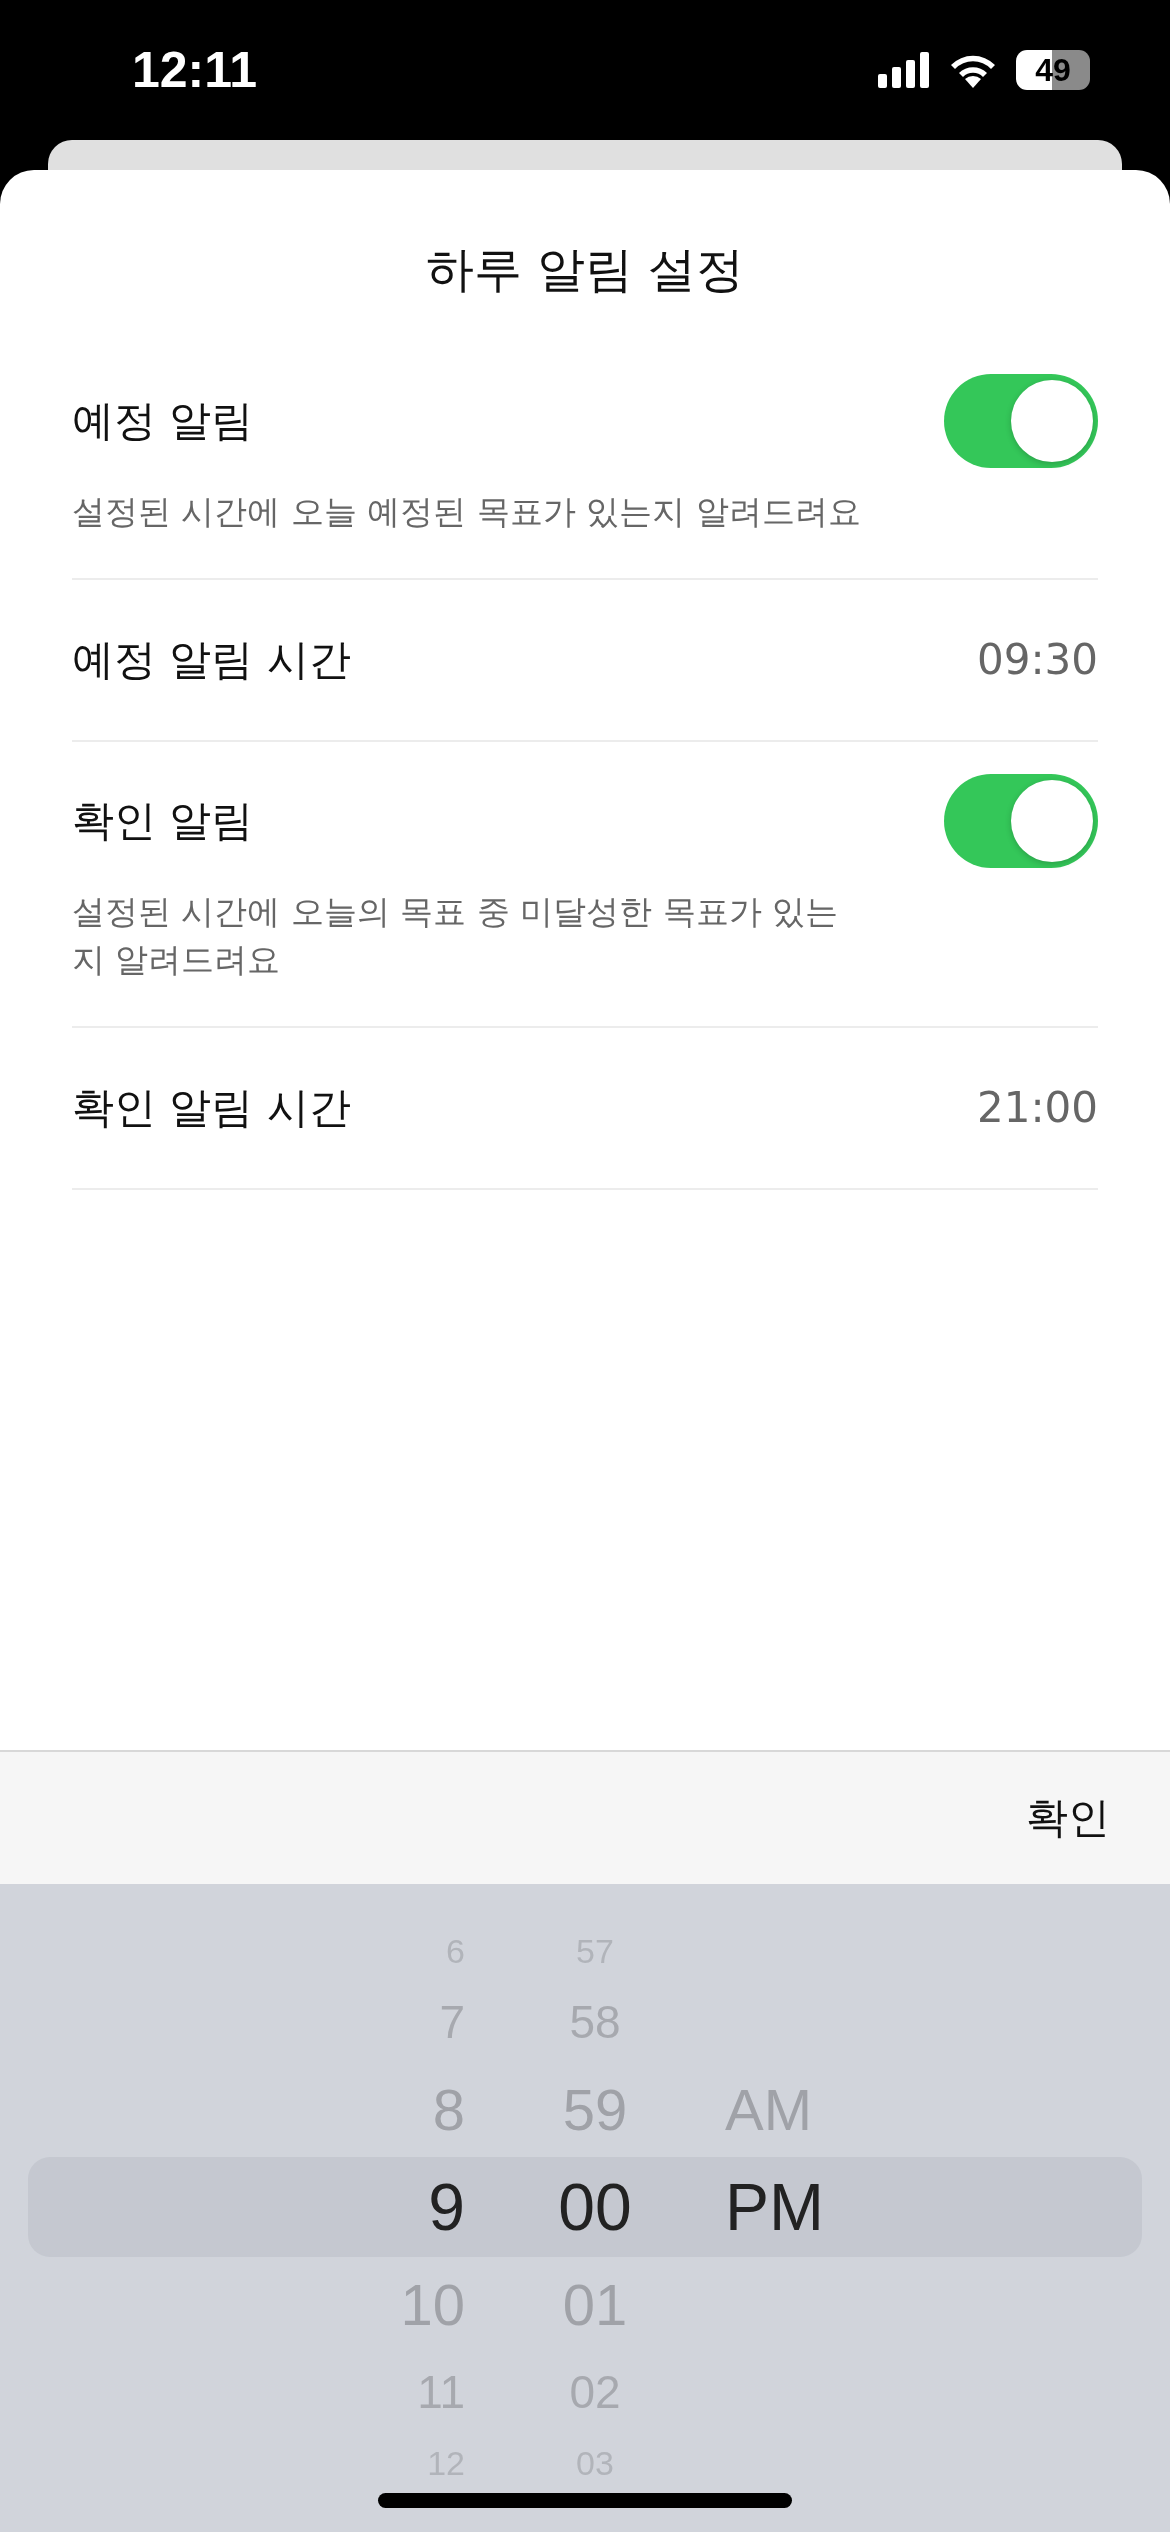 Image resolution: width=1170 pixels, height=2532 pixels. Describe the element at coordinates (446, 2207) in the screenshot. I see `picker-item: 9` at that location.